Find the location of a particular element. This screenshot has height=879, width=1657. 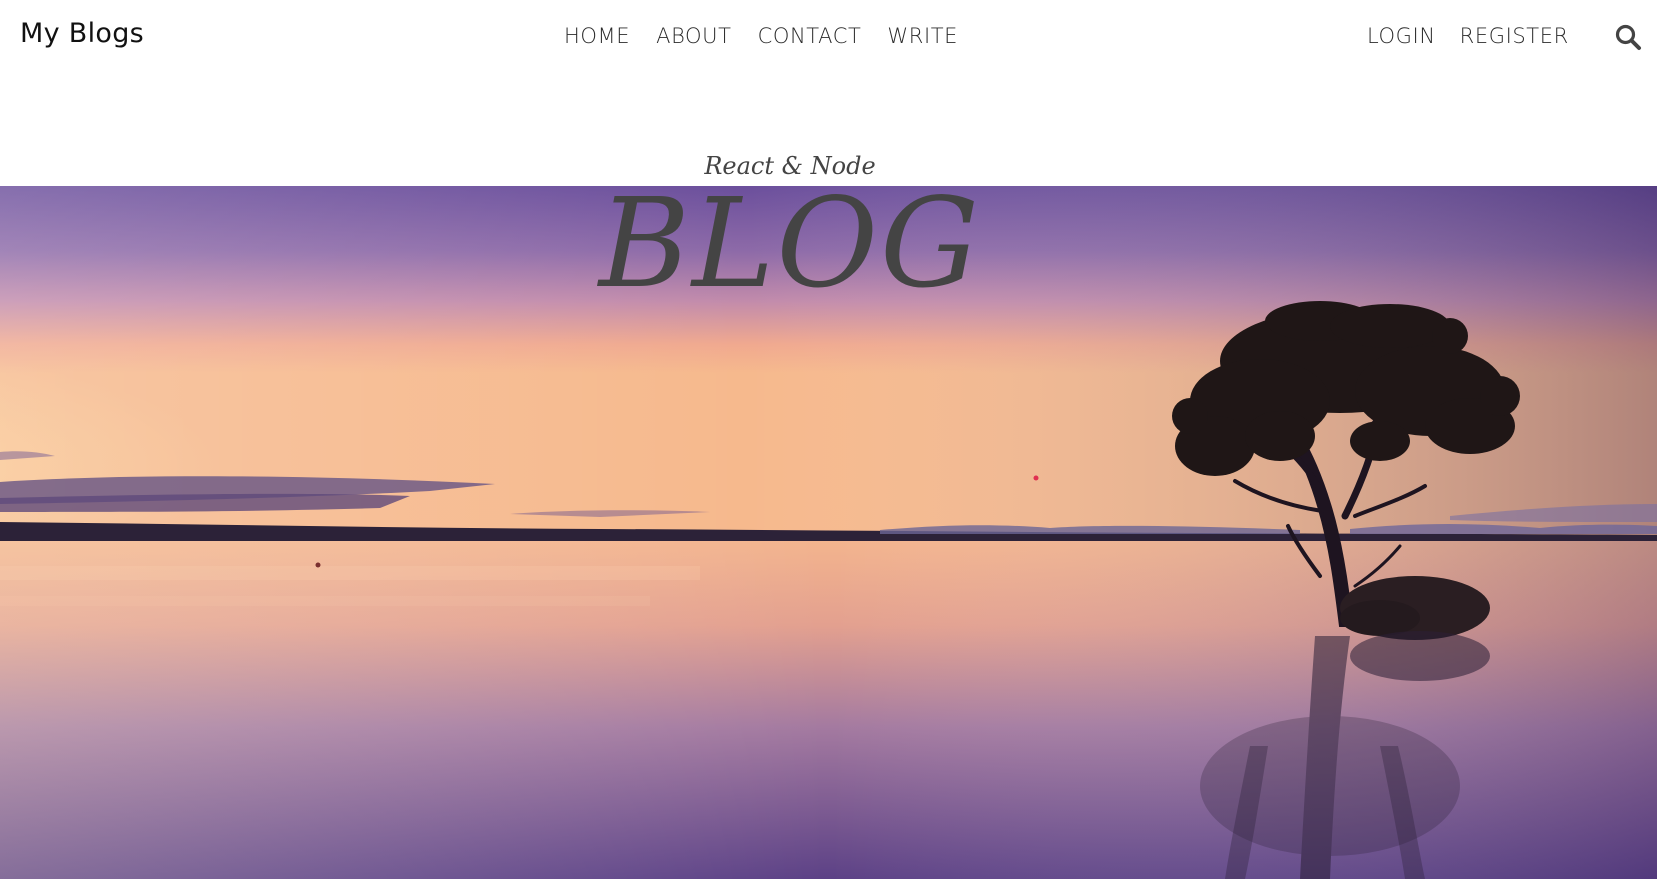

nav-register: REGISTER is located at coordinates (1514, 36).